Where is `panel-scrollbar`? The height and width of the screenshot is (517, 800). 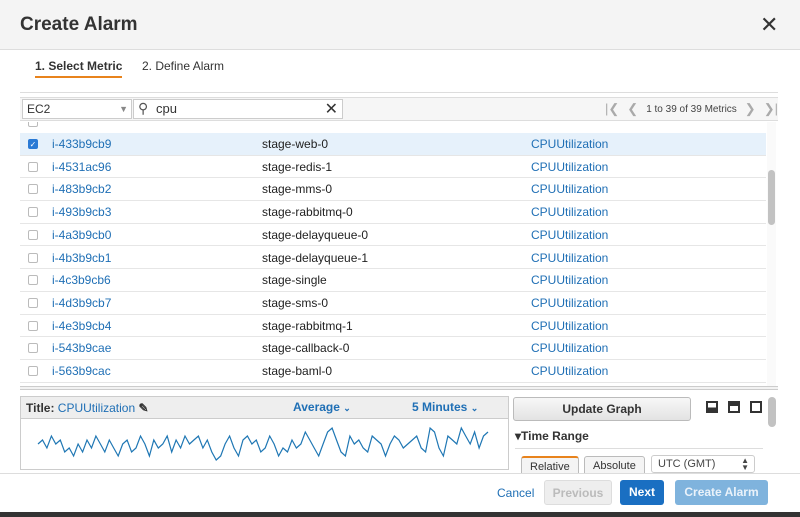 panel-scrollbar is located at coordinates (772, 412).